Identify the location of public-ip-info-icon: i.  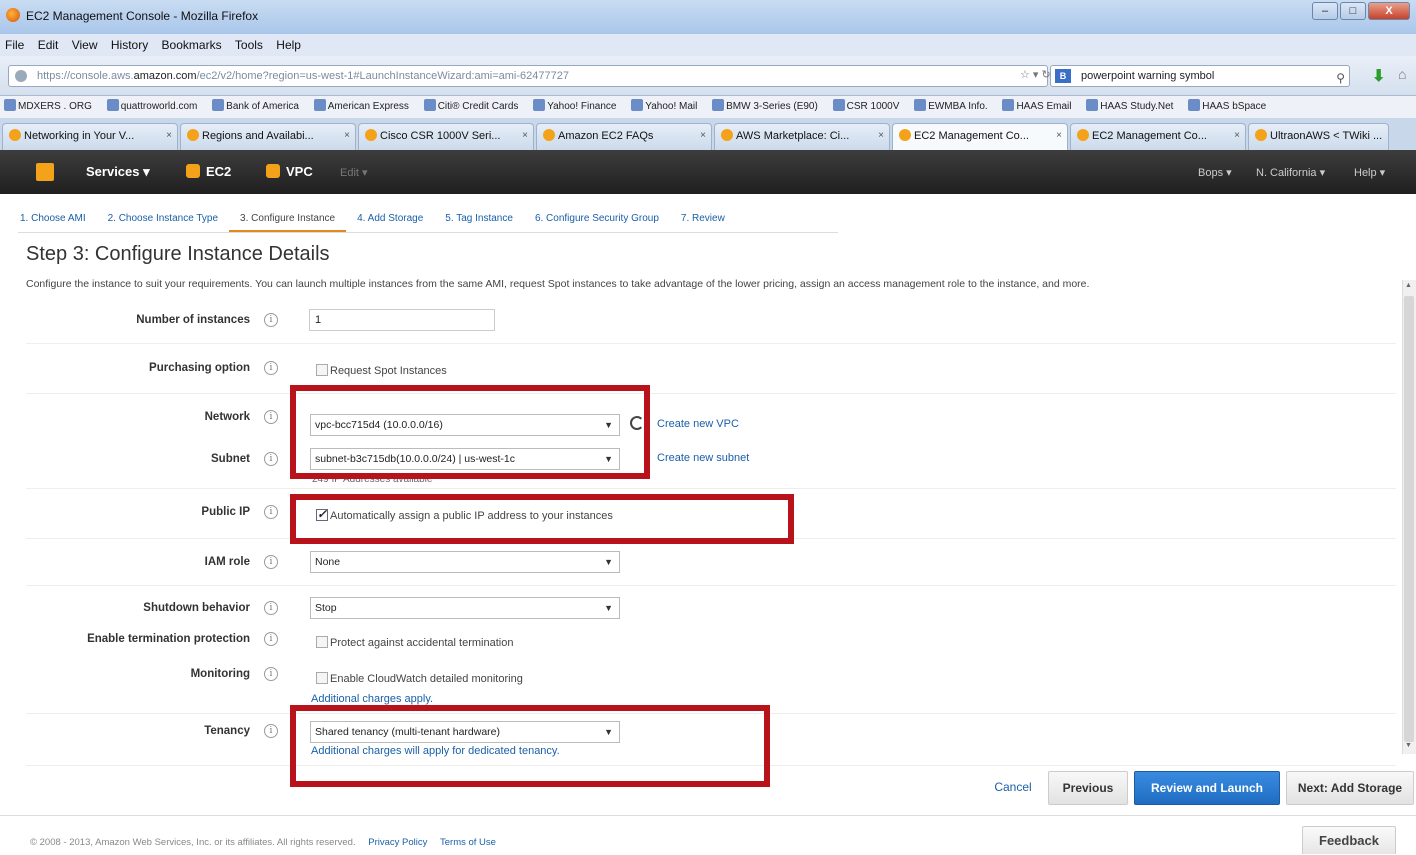
(271, 512).